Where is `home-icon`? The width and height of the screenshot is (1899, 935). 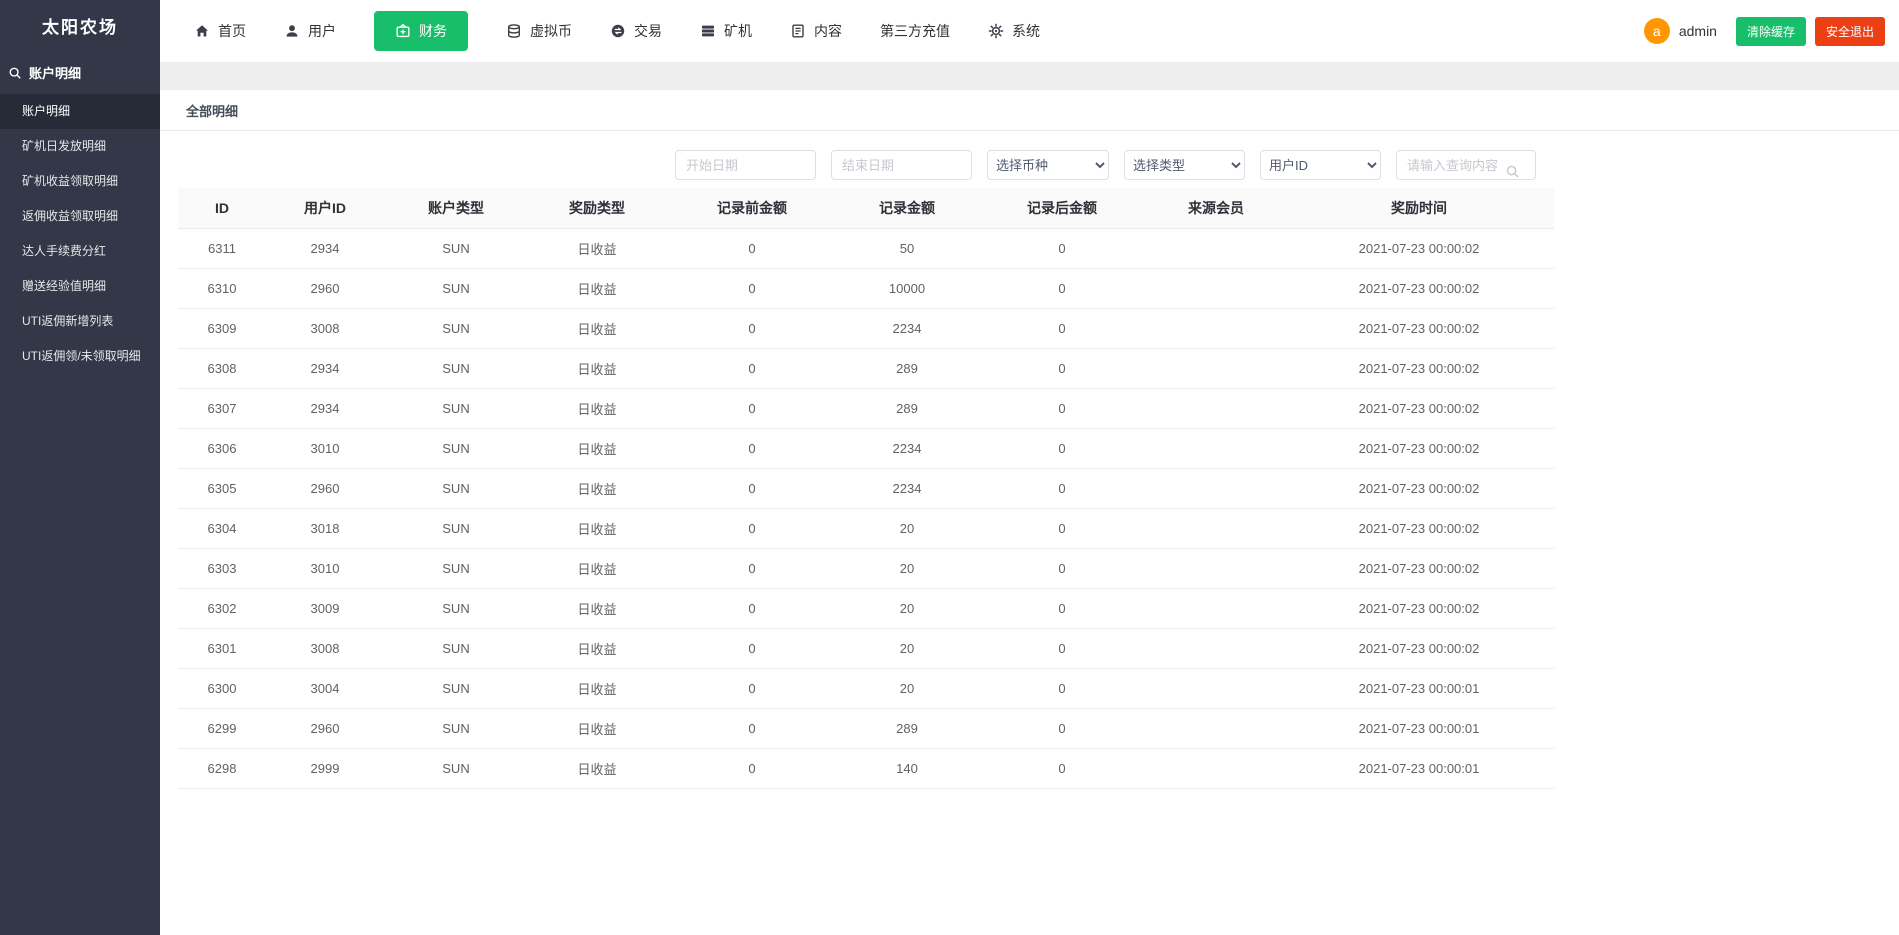 home-icon is located at coordinates (202, 31).